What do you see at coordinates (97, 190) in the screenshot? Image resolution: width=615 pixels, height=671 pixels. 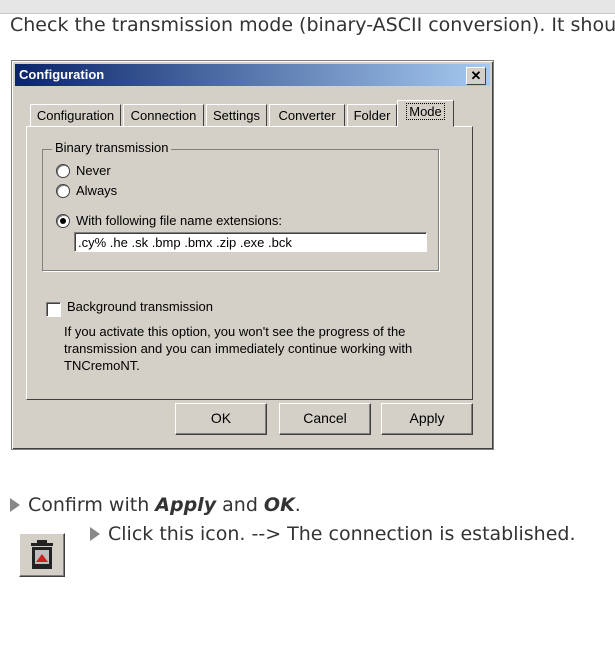 I see `radio-always-label: Always` at bounding box center [97, 190].